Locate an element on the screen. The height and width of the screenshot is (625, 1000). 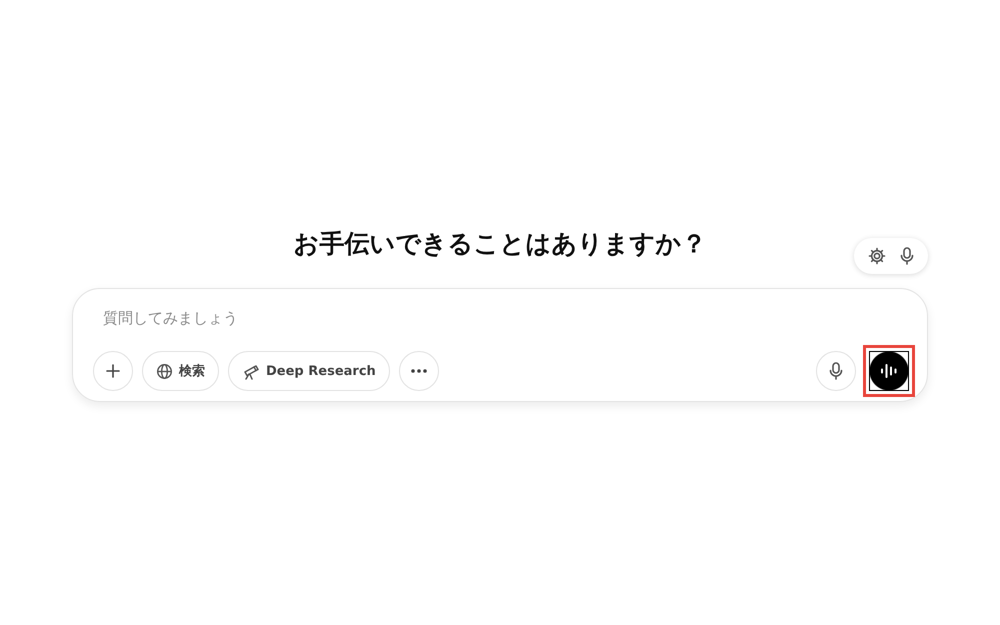
settings-icon is located at coordinates (877, 256).